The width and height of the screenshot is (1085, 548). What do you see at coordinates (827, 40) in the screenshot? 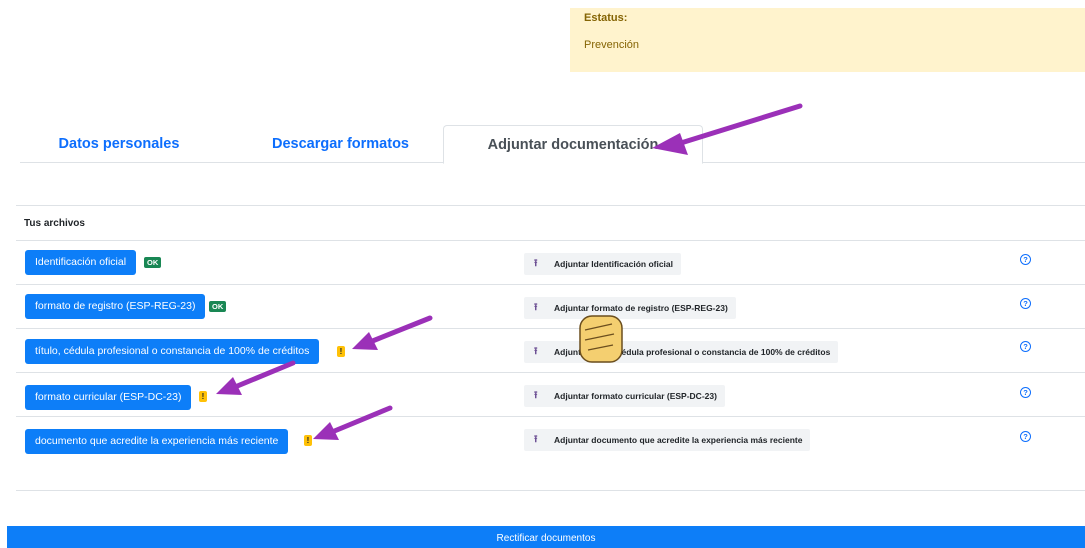
I see `status-panel: Estatus: Prevención` at bounding box center [827, 40].